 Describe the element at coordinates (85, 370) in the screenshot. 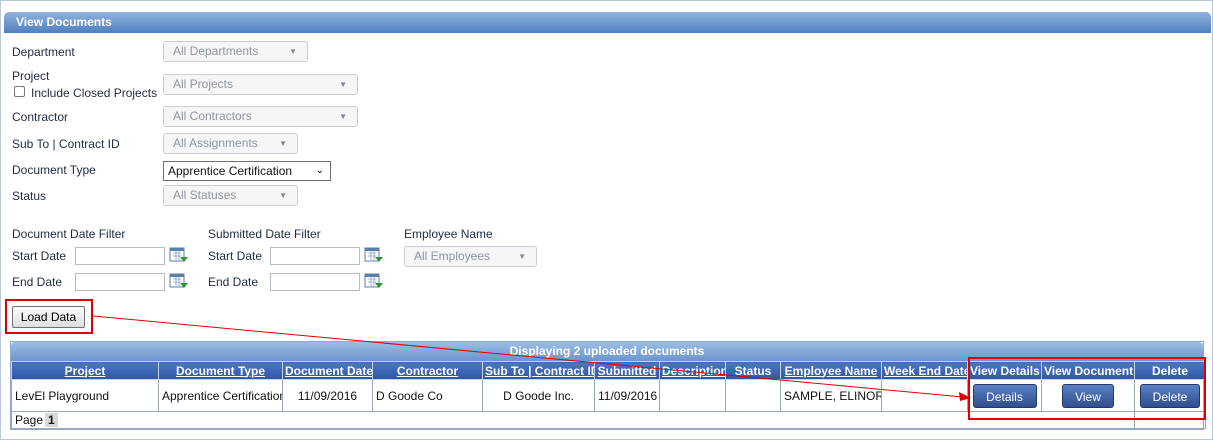

I see `column-header-project: Project` at that location.